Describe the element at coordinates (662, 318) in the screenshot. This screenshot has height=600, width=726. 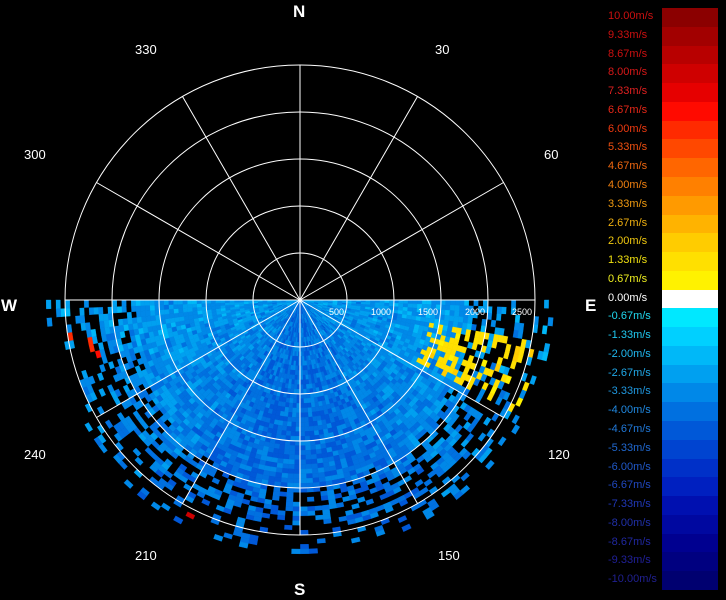
I see `colorbar-entry: -0.67m/s` at that location.